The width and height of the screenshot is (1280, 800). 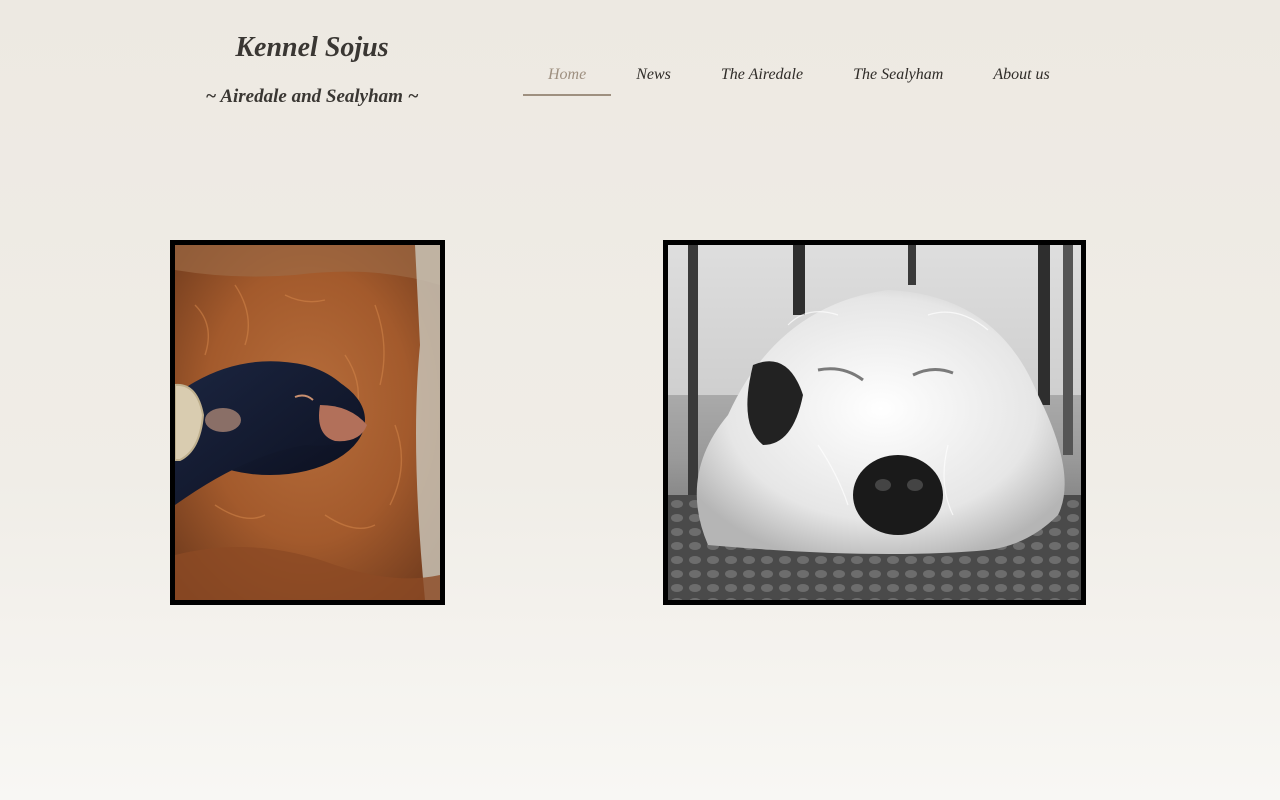 What do you see at coordinates (898, 75) in the screenshot?
I see `nav-item-sealyham: The Sealyham` at bounding box center [898, 75].